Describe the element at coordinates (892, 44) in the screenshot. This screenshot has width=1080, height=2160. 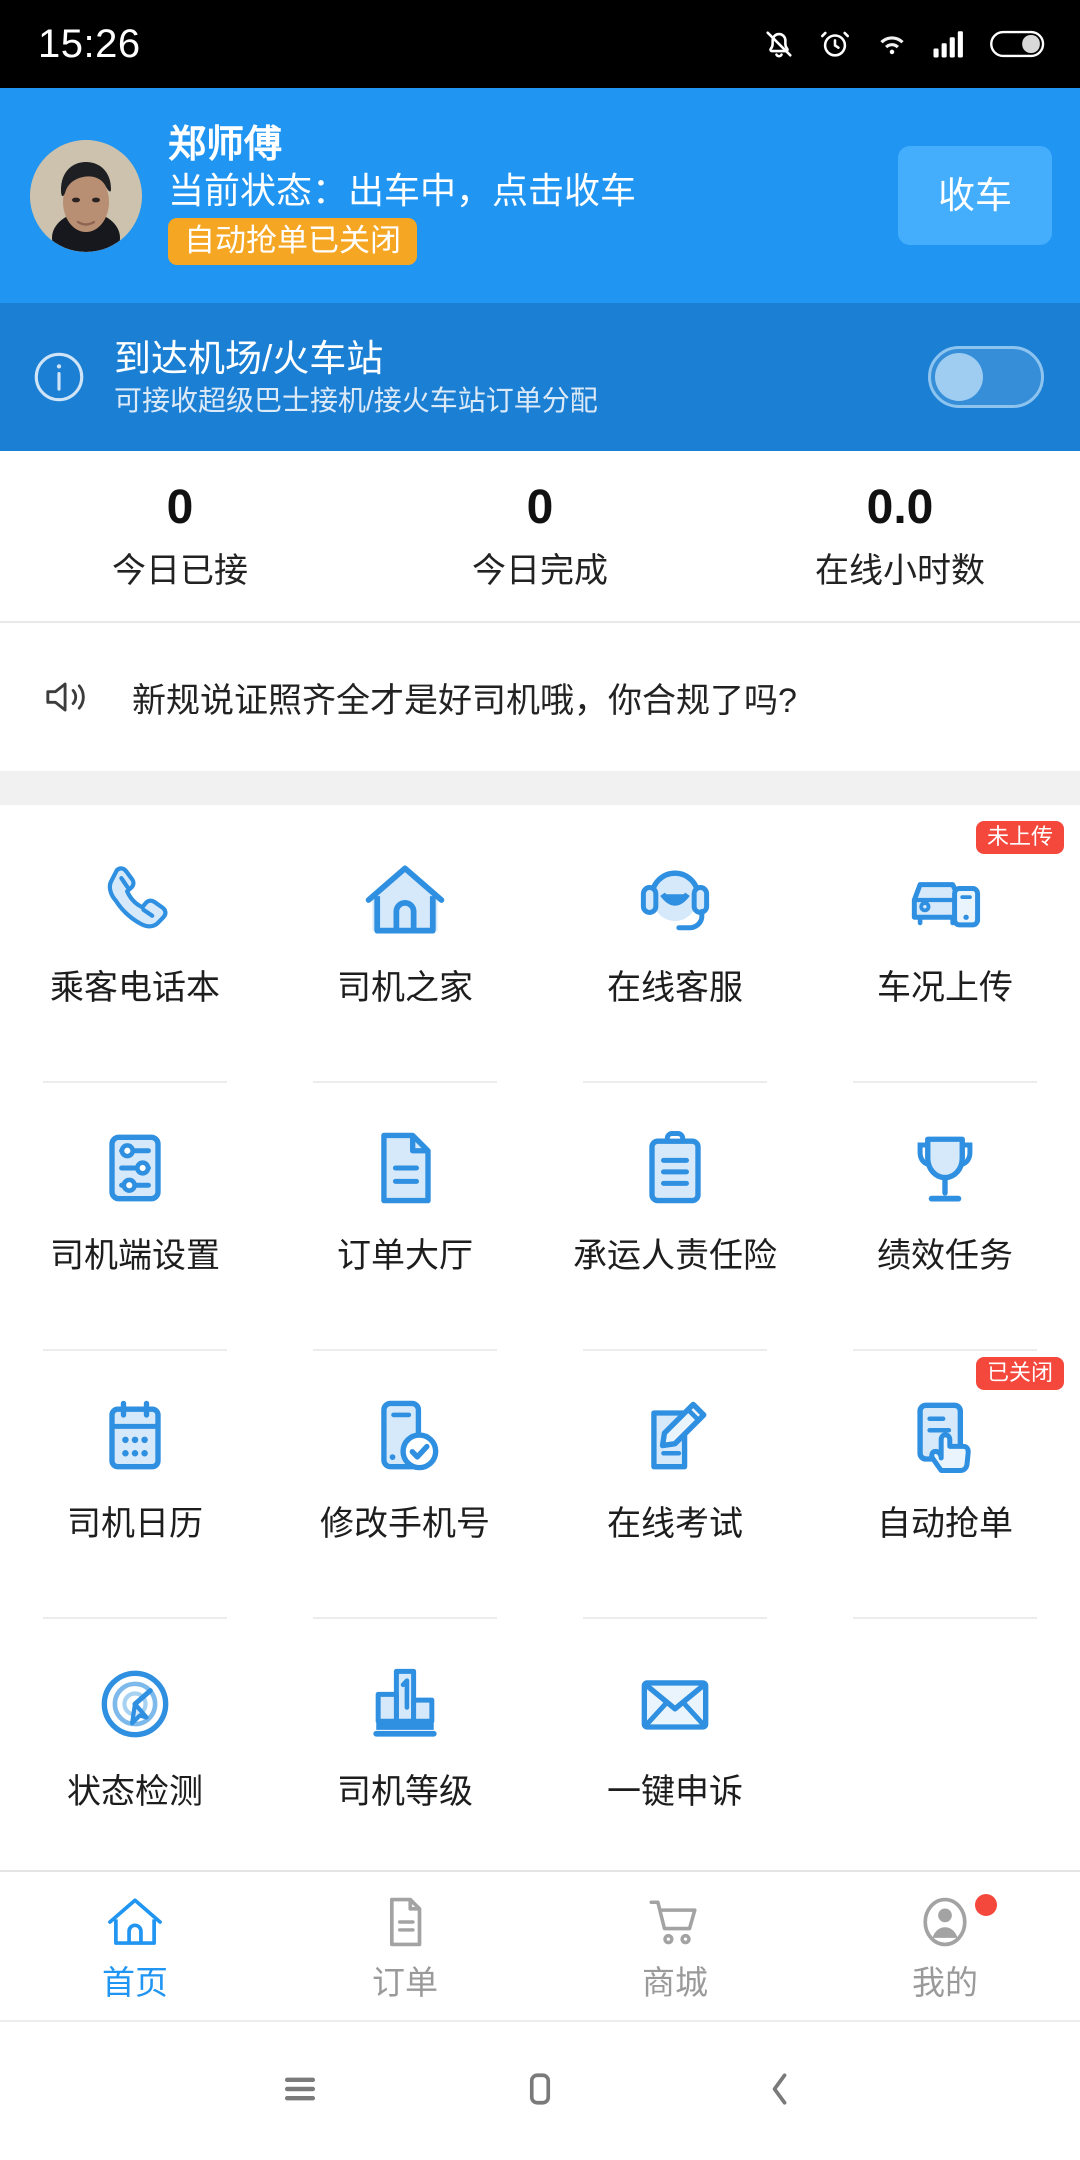
I see `wifi-icon` at that location.